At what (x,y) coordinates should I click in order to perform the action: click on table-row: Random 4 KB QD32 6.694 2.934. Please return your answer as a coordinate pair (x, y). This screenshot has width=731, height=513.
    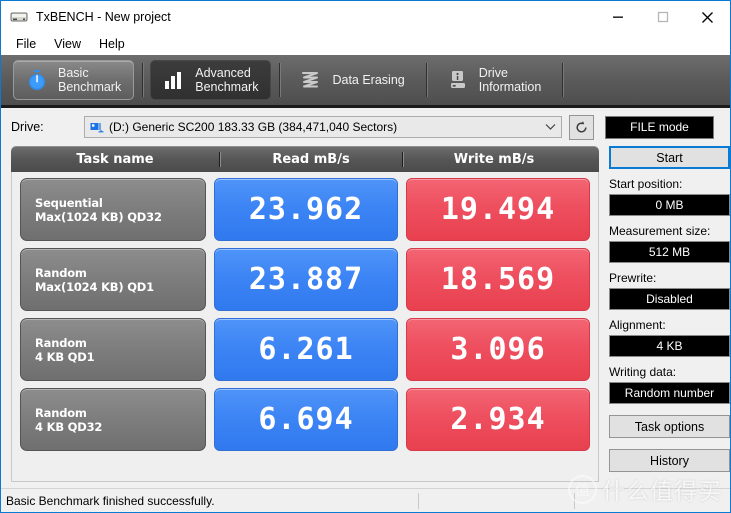
    Looking at the image, I should click on (305, 419).